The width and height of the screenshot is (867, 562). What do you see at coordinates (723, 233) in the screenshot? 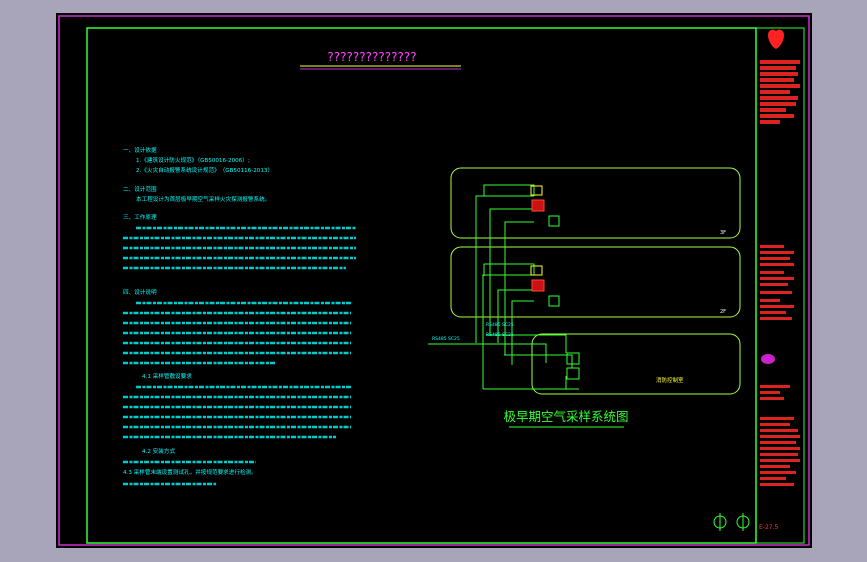
I see `label-floor-upper: 3F` at bounding box center [723, 233].